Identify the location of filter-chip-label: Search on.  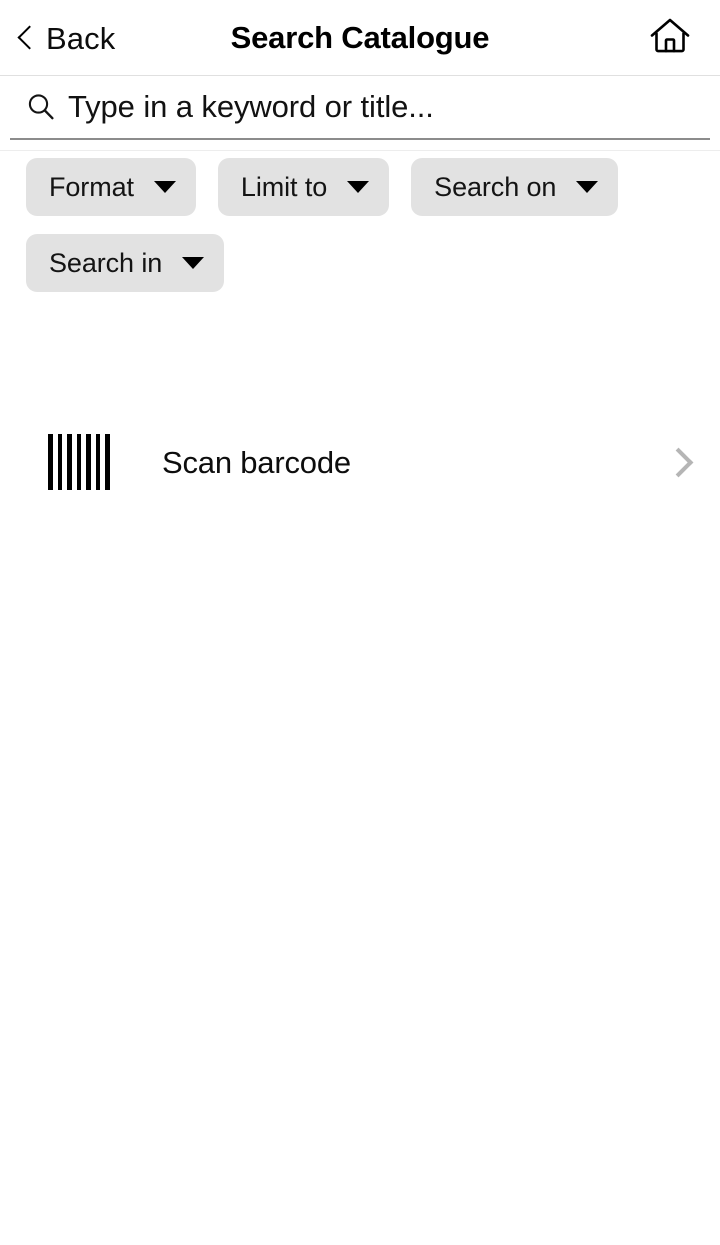
(495, 186).